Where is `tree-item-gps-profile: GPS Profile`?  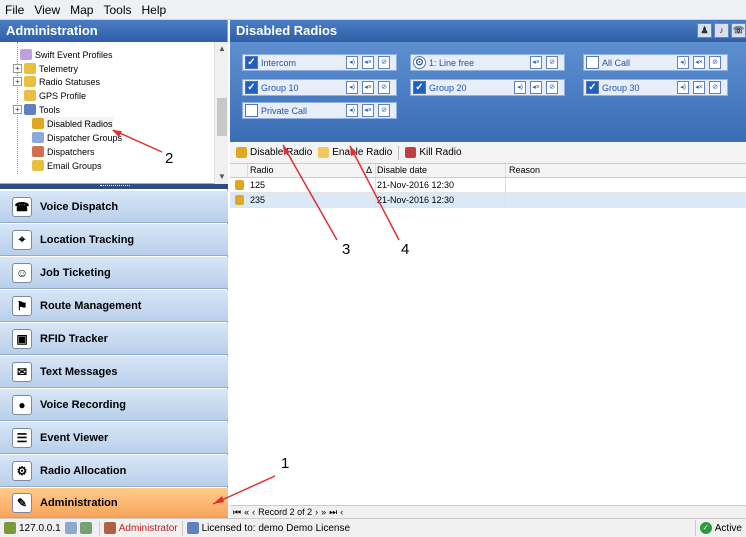 tree-item-gps-profile: GPS Profile is located at coordinates (55, 95).